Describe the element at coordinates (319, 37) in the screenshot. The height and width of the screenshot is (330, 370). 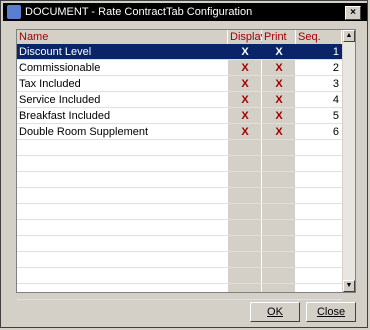
I see `header-seq: Seq.` at that location.